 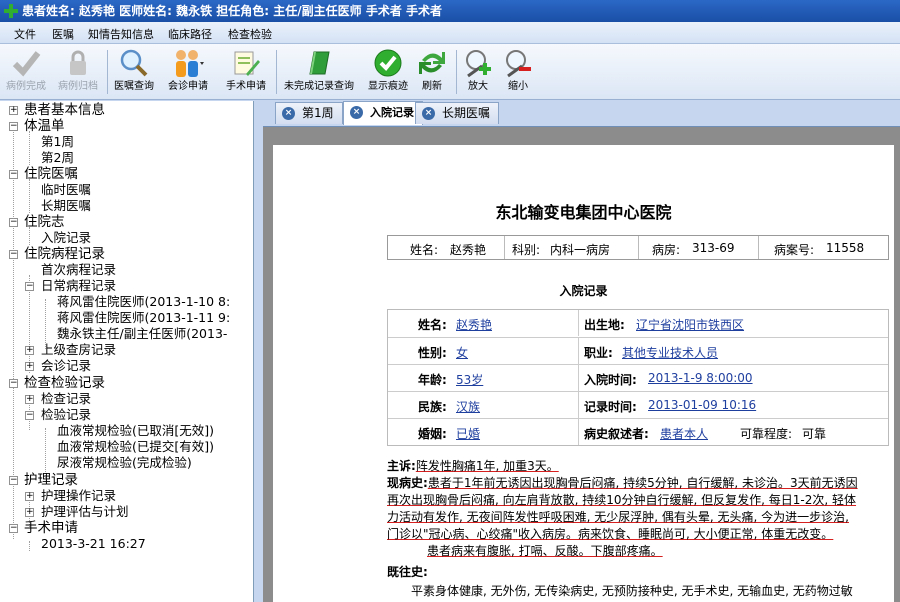 What do you see at coordinates (66, 238) in the screenshot?
I see `tree-node-admission-record: 入院记录` at bounding box center [66, 238].